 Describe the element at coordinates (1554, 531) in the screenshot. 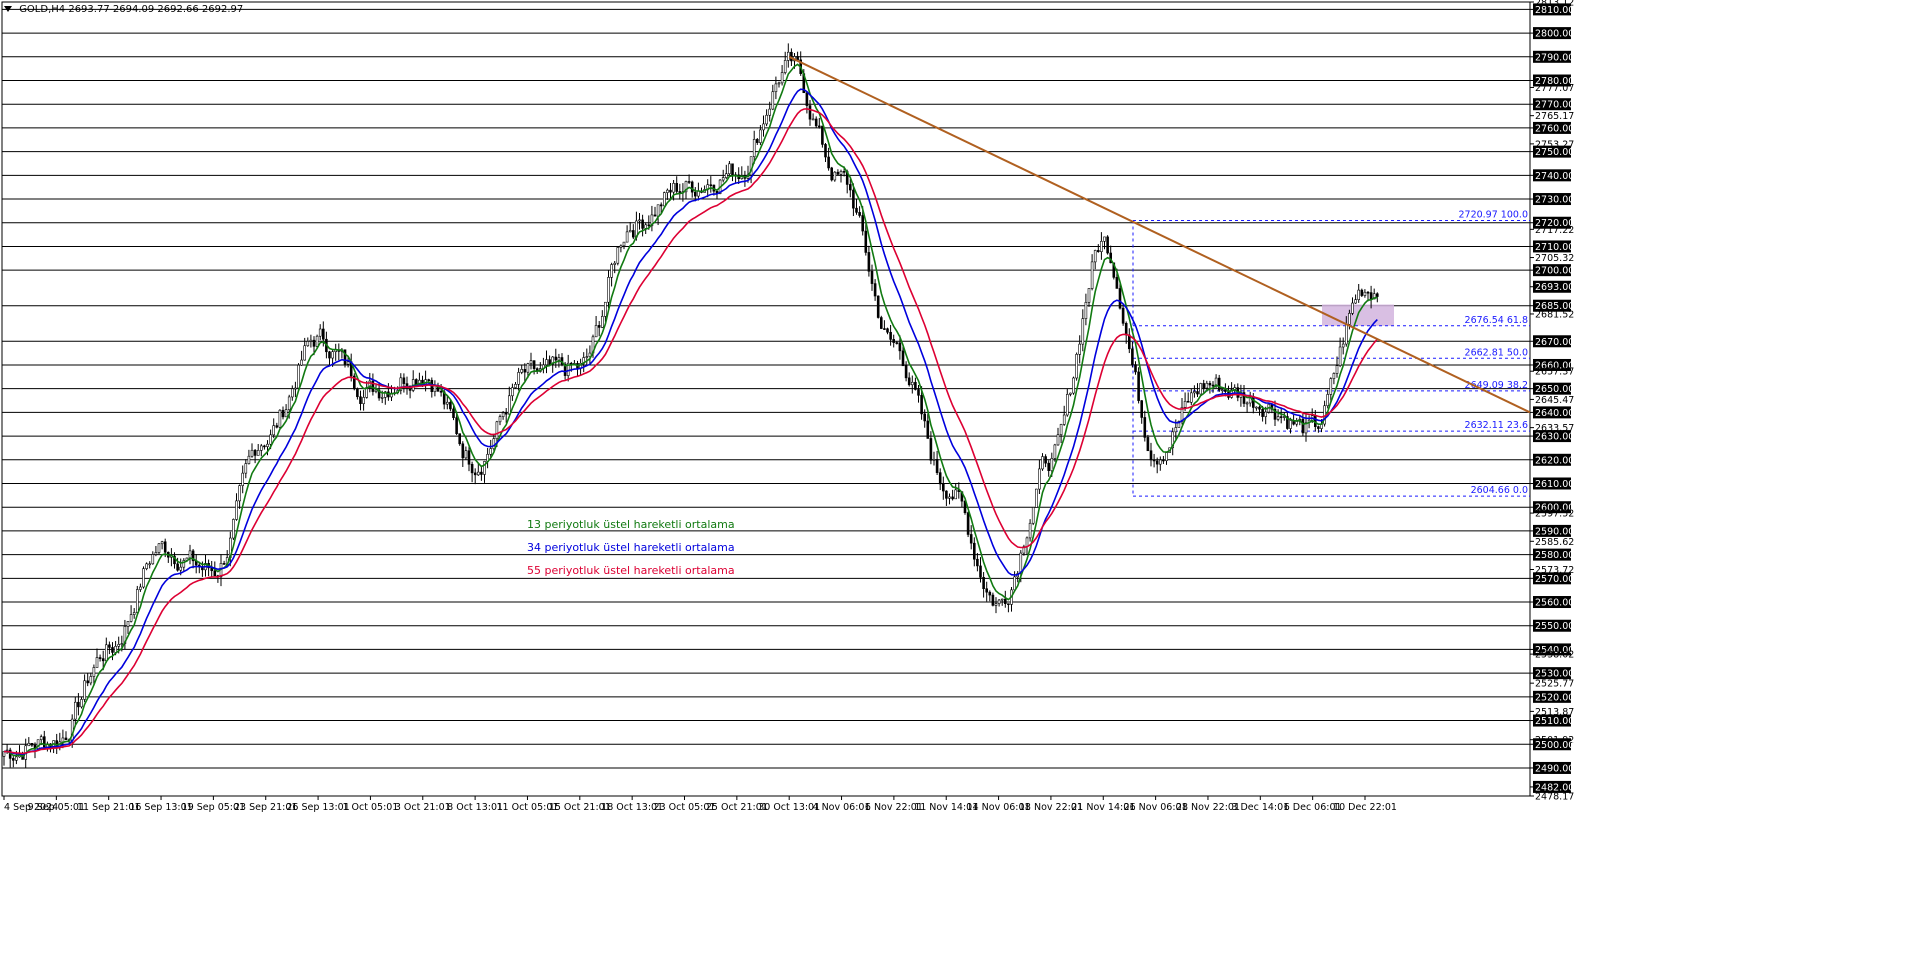

I see `price-tick-label: 2590.00` at that location.